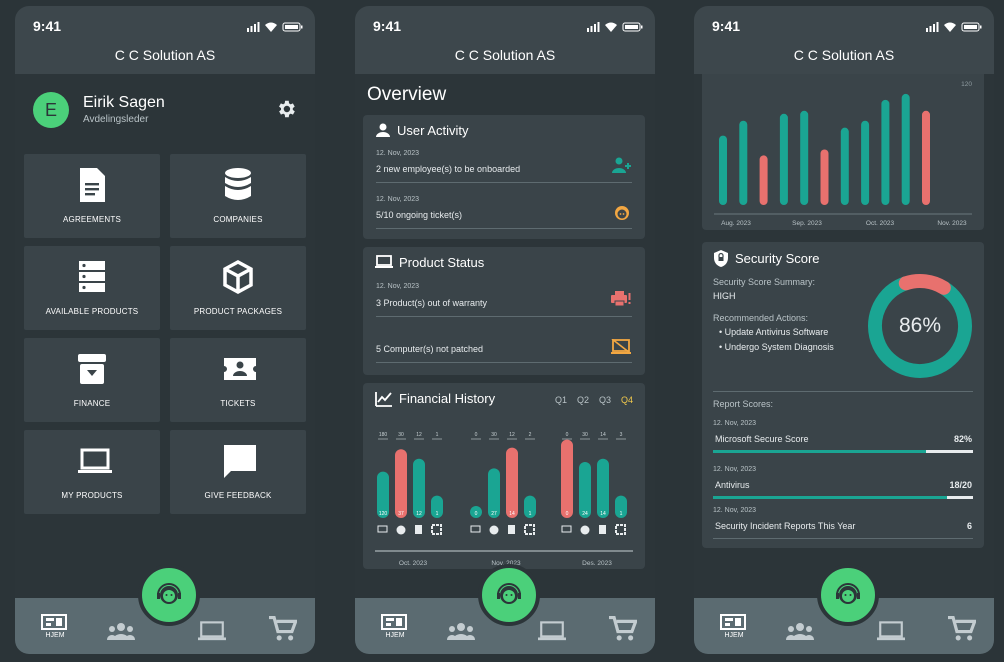 The height and width of the screenshot is (662, 1004). What do you see at coordinates (91, 219) in the screenshot?
I see `tile-label: AGREEMENTS` at bounding box center [91, 219].